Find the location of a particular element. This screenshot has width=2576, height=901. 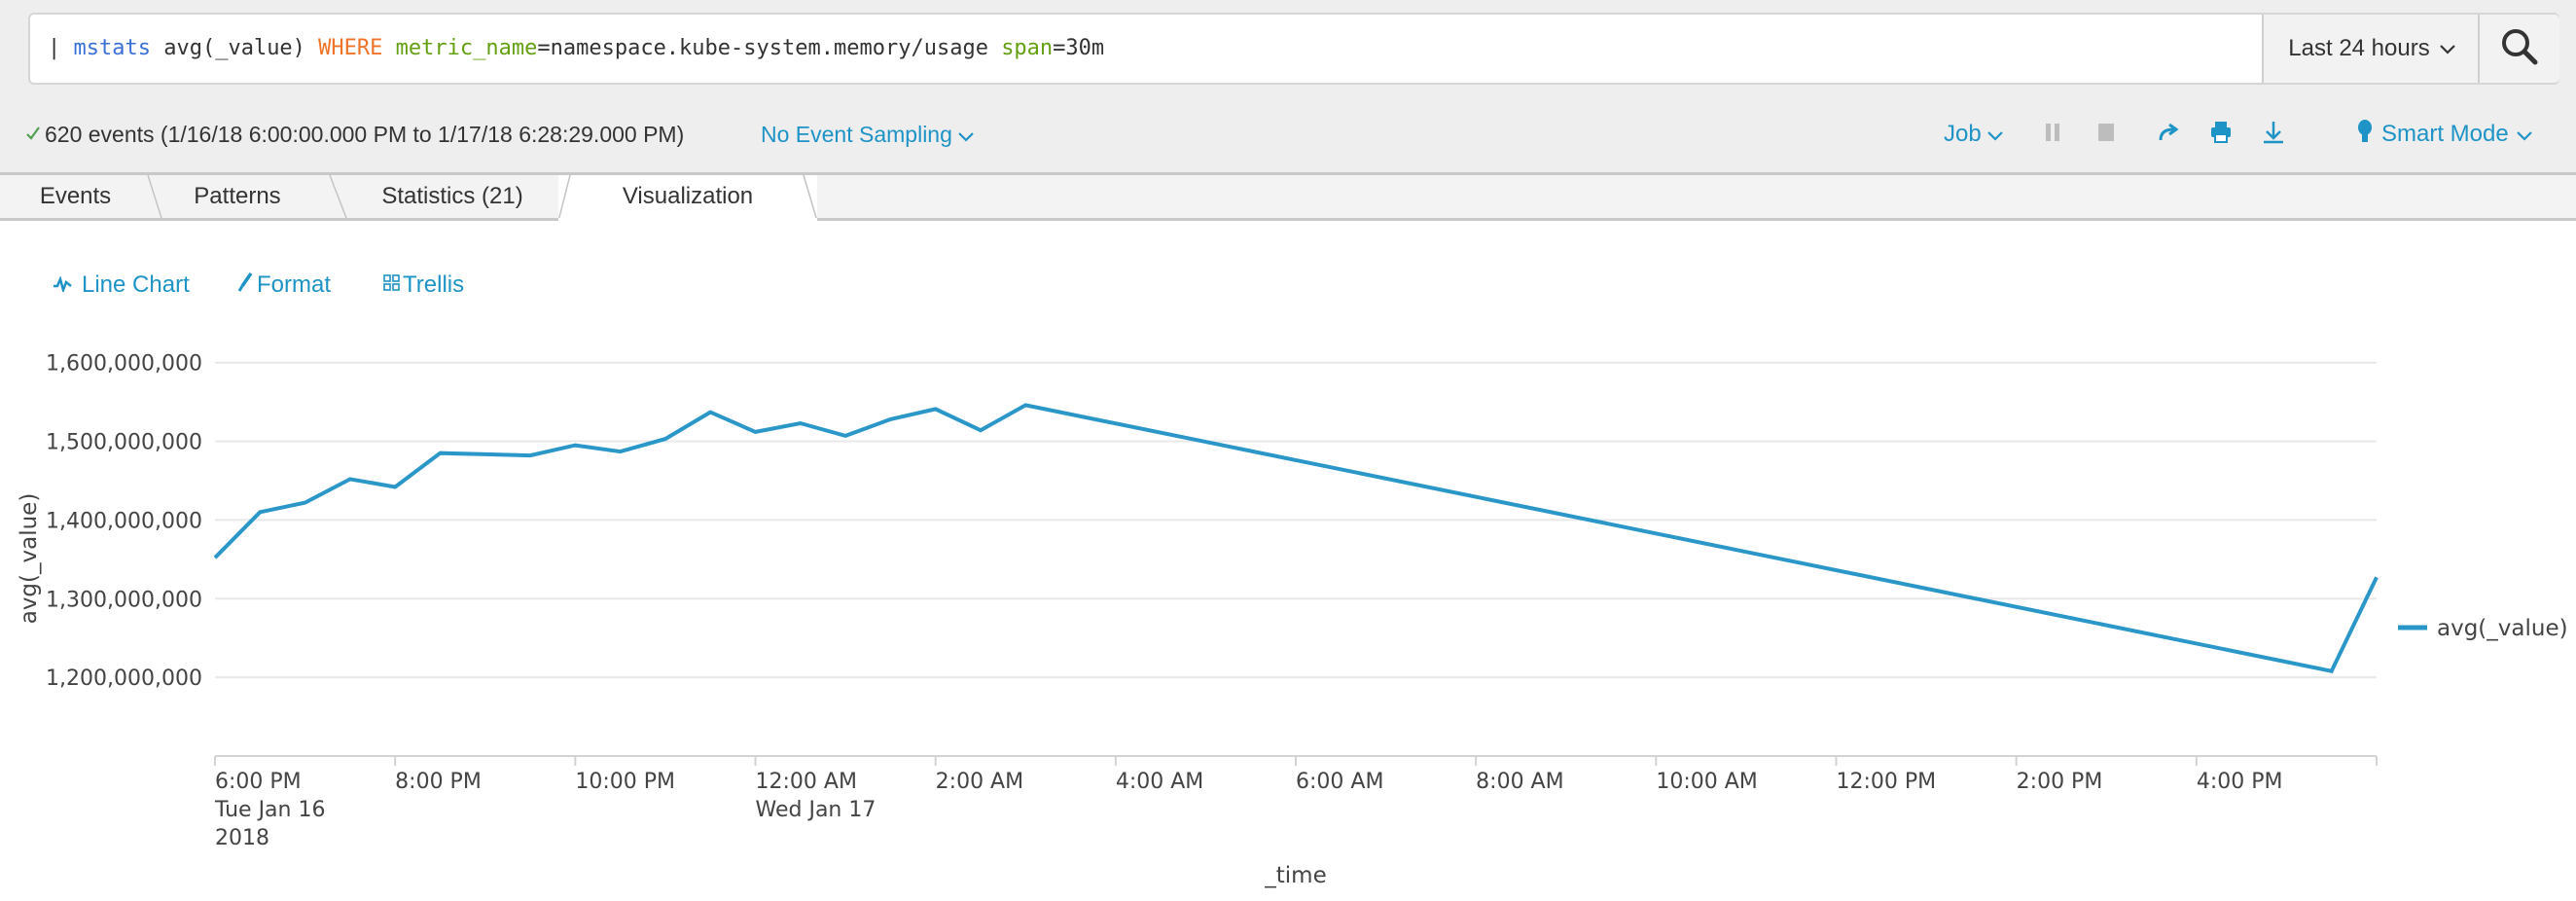

x-tick-label: 12:00 PM is located at coordinates (1887, 782).